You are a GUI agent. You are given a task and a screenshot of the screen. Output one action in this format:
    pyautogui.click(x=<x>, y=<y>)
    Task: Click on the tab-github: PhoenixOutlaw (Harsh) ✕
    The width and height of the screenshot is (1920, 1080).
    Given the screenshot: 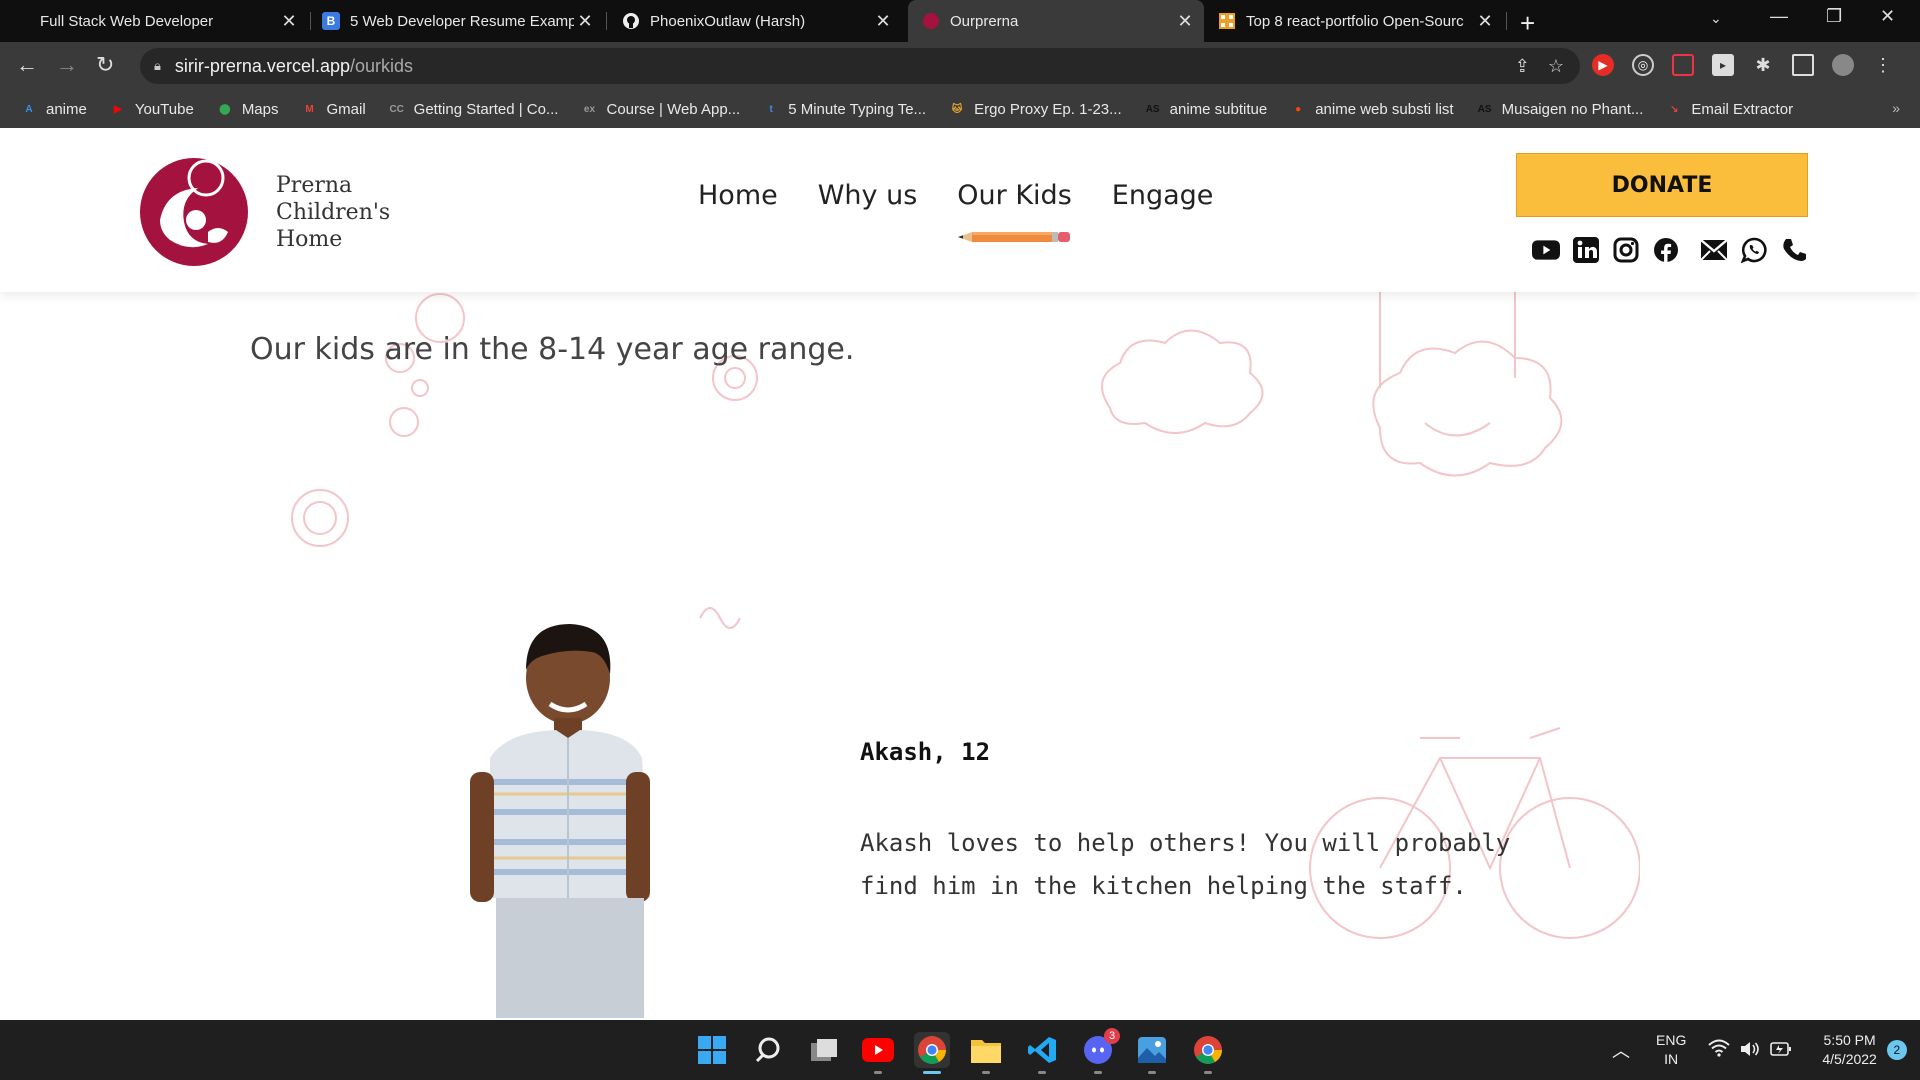 What is the action you would take?
    pyautogui.click(x=762, y=21)
    